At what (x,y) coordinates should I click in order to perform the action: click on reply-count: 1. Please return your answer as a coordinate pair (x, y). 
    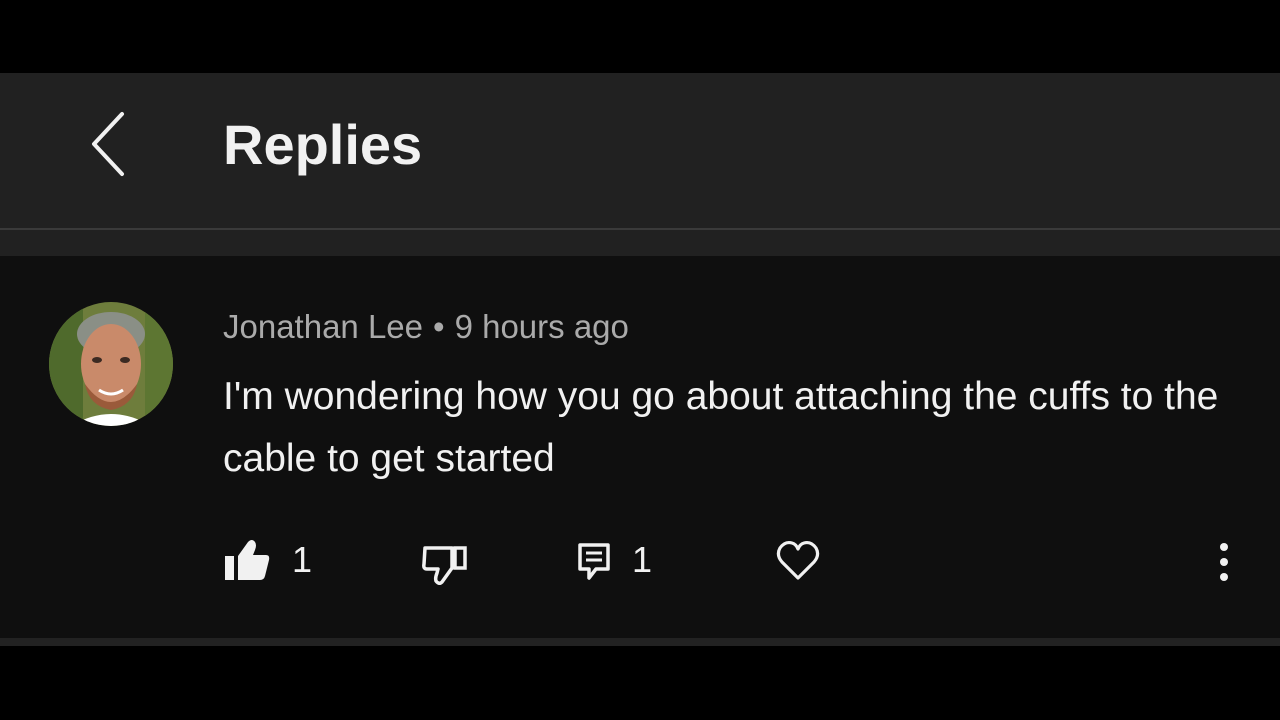
    Looking at the image, I should click on (642, 559).